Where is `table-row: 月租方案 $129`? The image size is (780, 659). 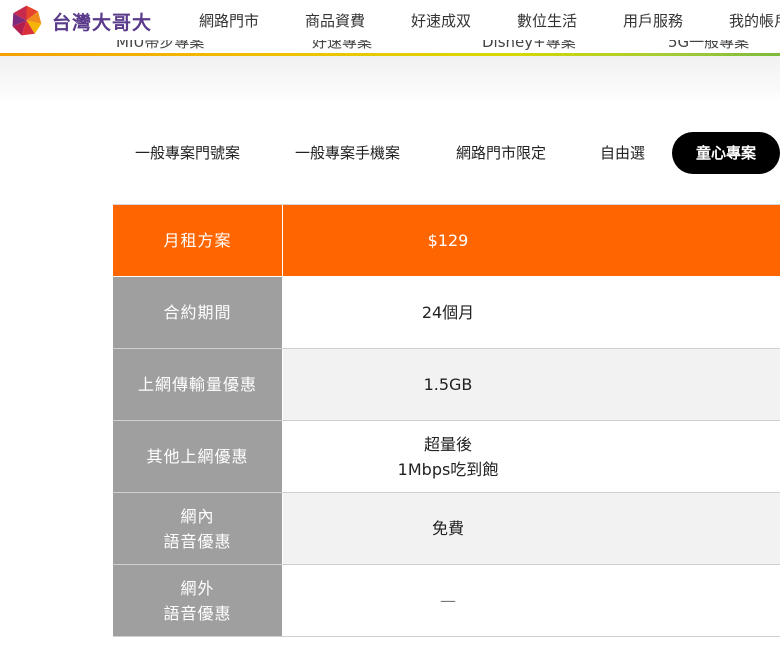
table-row: 月租方案 $129 is located at coordinates (446, 241).